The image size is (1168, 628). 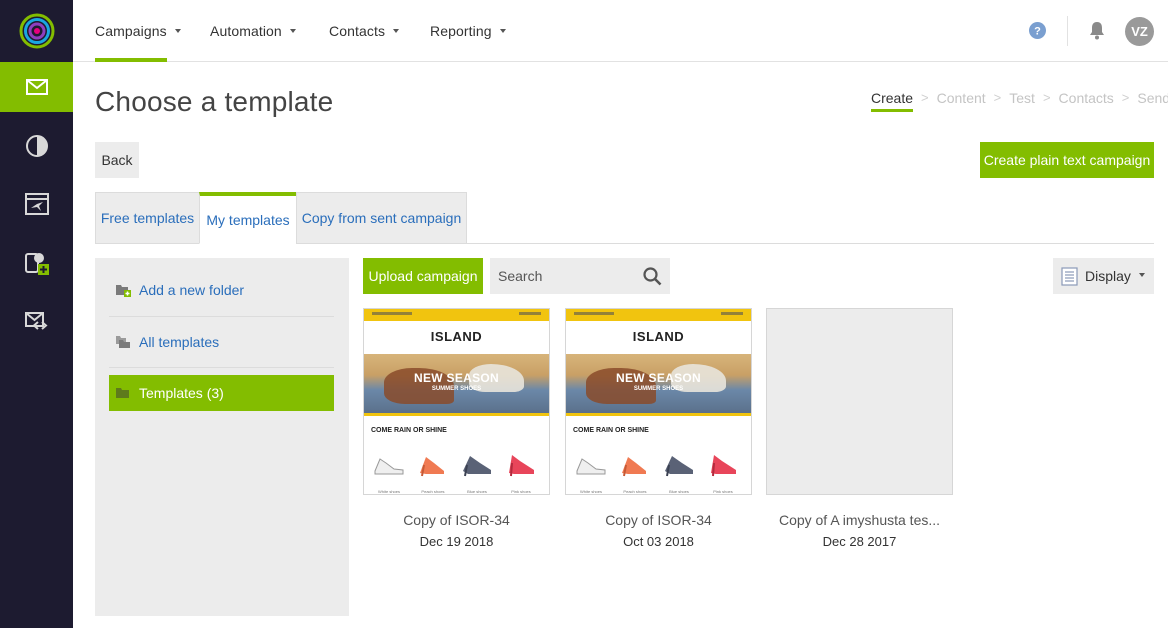 I want to click on search-icon, so click(x=652, y=276).